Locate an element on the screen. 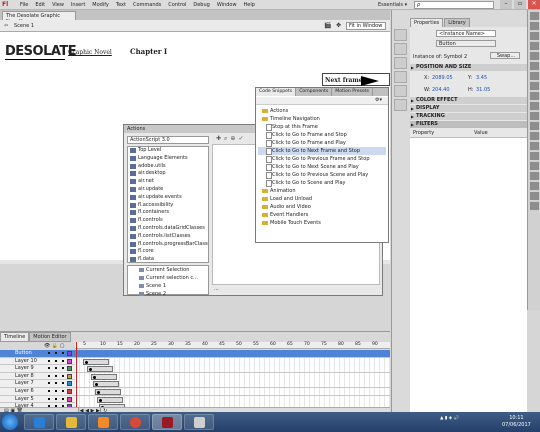  paint-taskbar-button is located at coordinates (199, 422).